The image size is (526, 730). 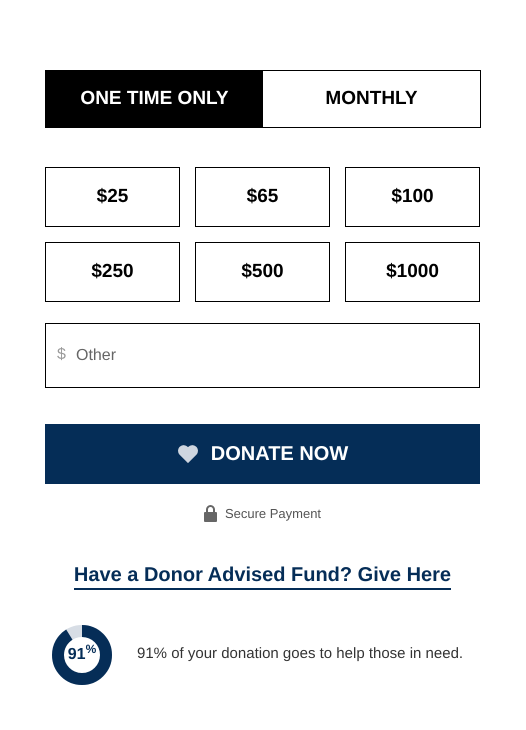 I want to click on lock-icon, so click(x=210, y=513).